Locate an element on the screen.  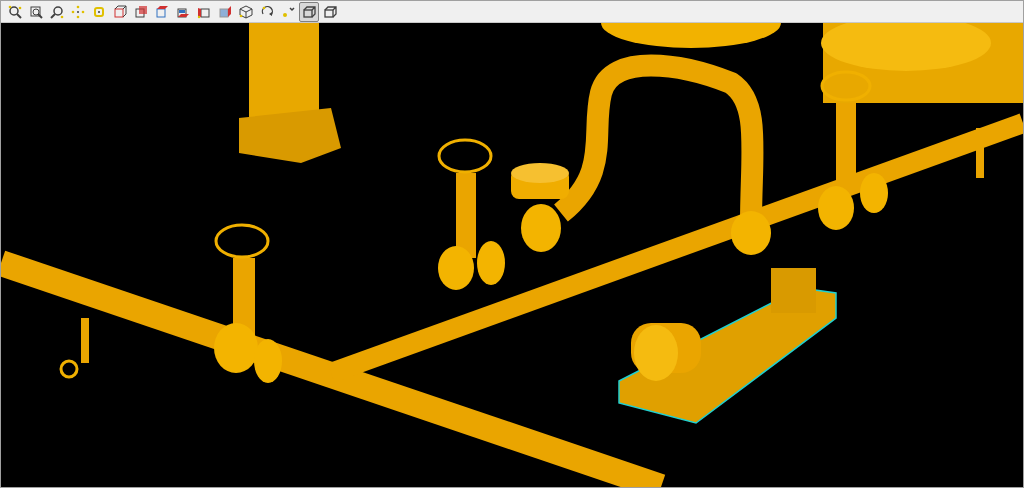
rotate-arrow-icon is located at coordinates (267, 11).